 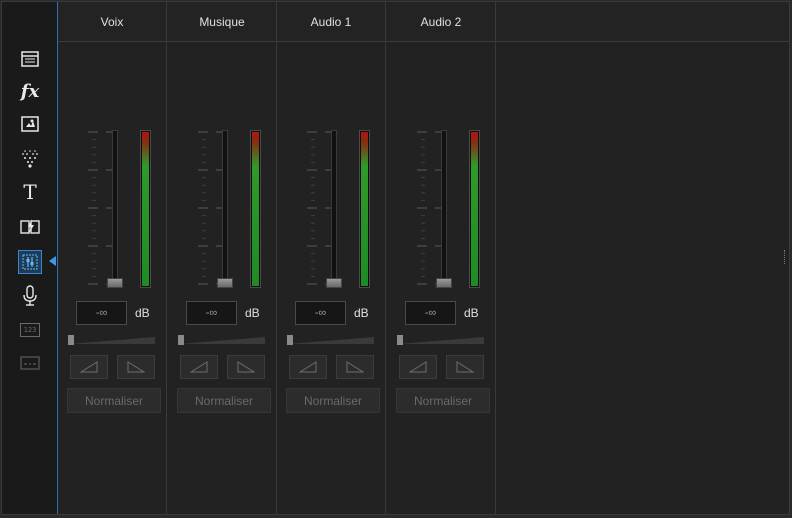 What do you see at coordinates (52, 261) in the screenshot?
I see `active-room-indicator` at bounding box center [52, 261].